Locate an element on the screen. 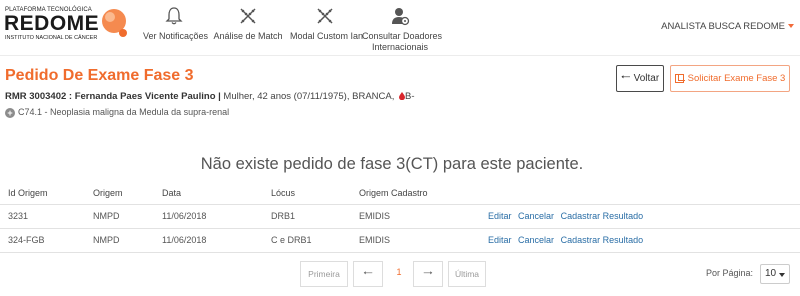 The image size is (800, 296). edit-icon is located at coordinates (679, 78).